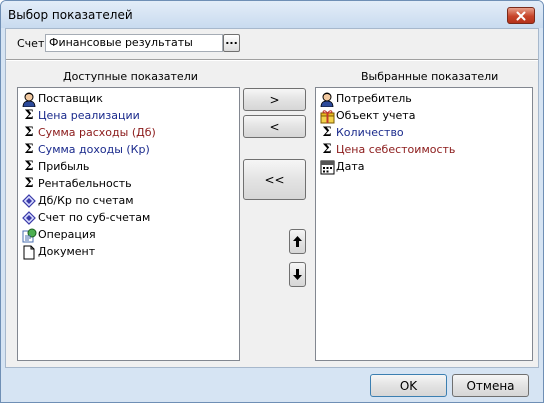  I want to click on calendar-icon, so click(327, 167).